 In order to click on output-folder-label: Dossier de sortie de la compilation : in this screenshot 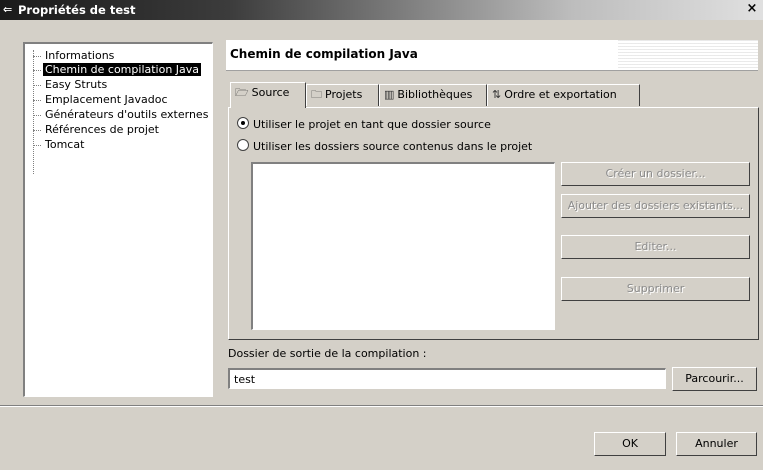, I will do `click(327, 353)`.